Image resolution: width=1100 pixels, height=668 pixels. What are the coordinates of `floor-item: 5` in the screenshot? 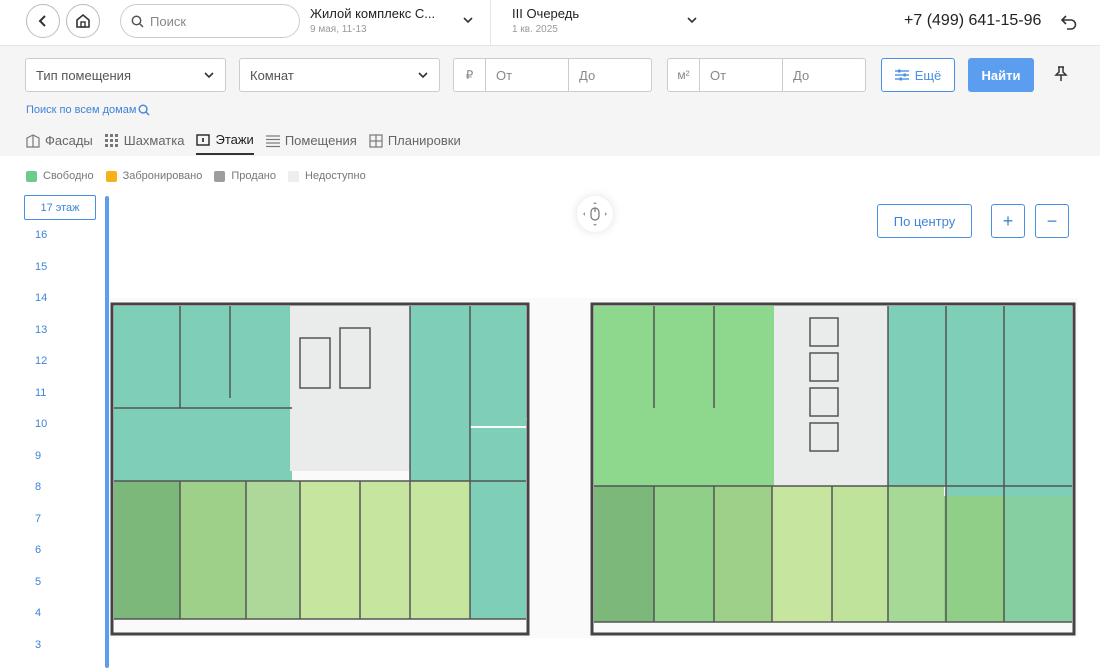 It's located at (61, 583).